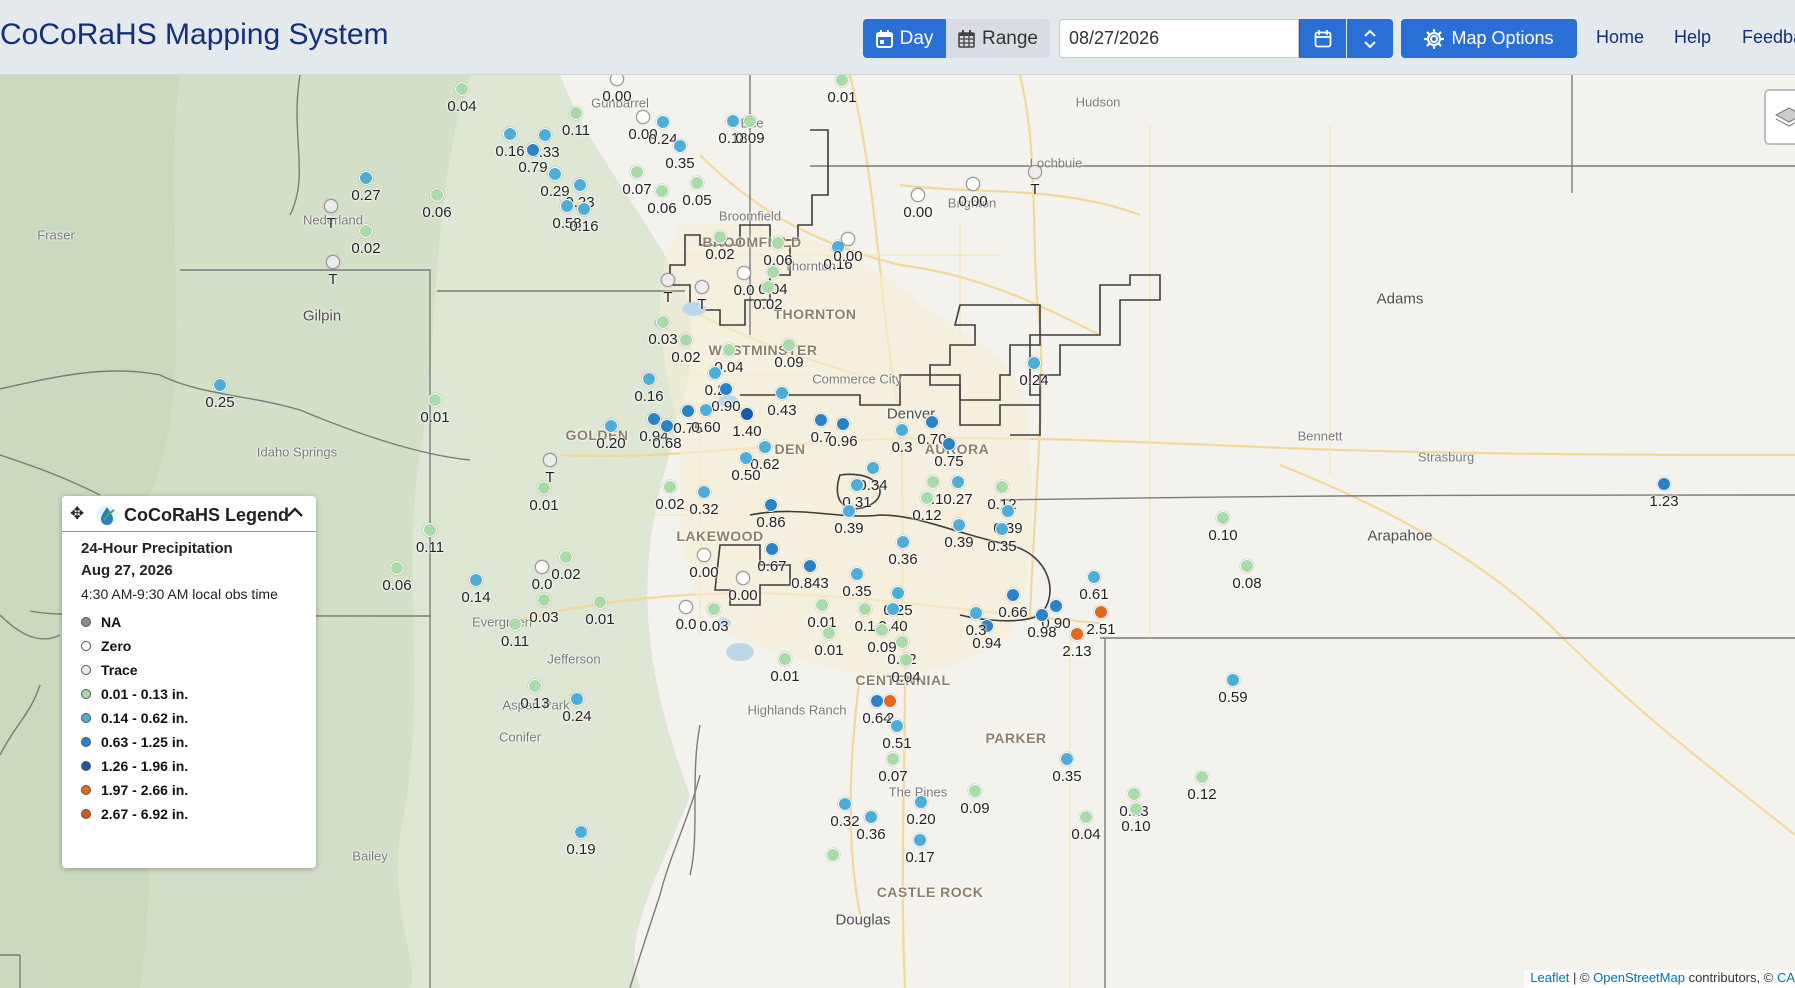 The image size is (1795, 988). What do you see at coordinates (1620, 37) in the screenshot?
I see `nav-home-link: Home` at bounding box center [1620, 37].